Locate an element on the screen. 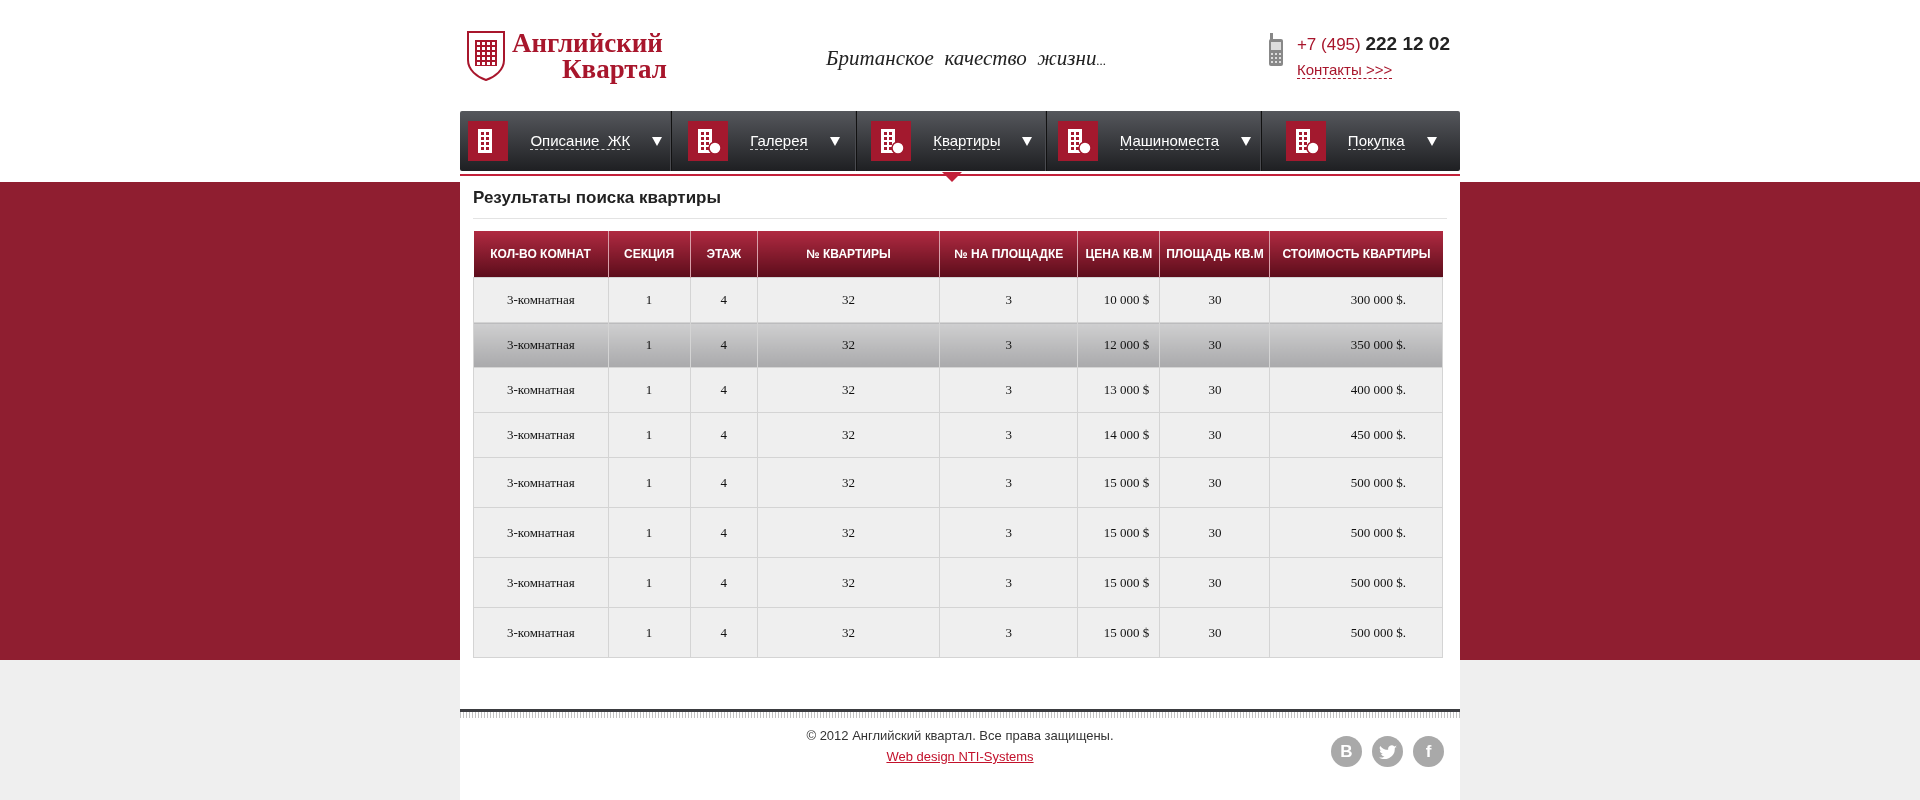 The height and width of the screenshot is (800, 1920). phone-number: +7 (495) 222 12 02 is located at coordinates (1373, 43).